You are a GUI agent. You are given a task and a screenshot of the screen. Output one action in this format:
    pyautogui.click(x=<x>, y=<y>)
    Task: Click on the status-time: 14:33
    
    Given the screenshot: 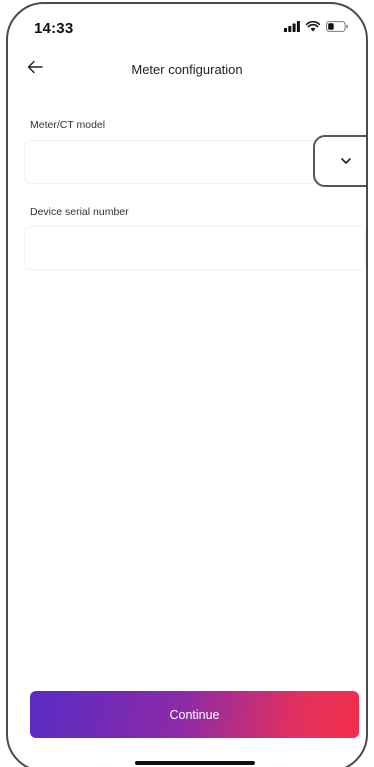 What is the action you would take?
    pyautogui.click(x=54, y=28)
    